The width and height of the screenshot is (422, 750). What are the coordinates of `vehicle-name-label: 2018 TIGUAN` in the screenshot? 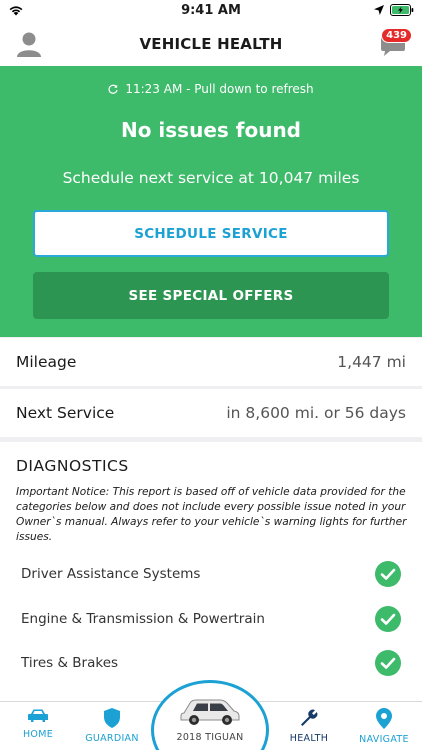 It's located at (210, 737).